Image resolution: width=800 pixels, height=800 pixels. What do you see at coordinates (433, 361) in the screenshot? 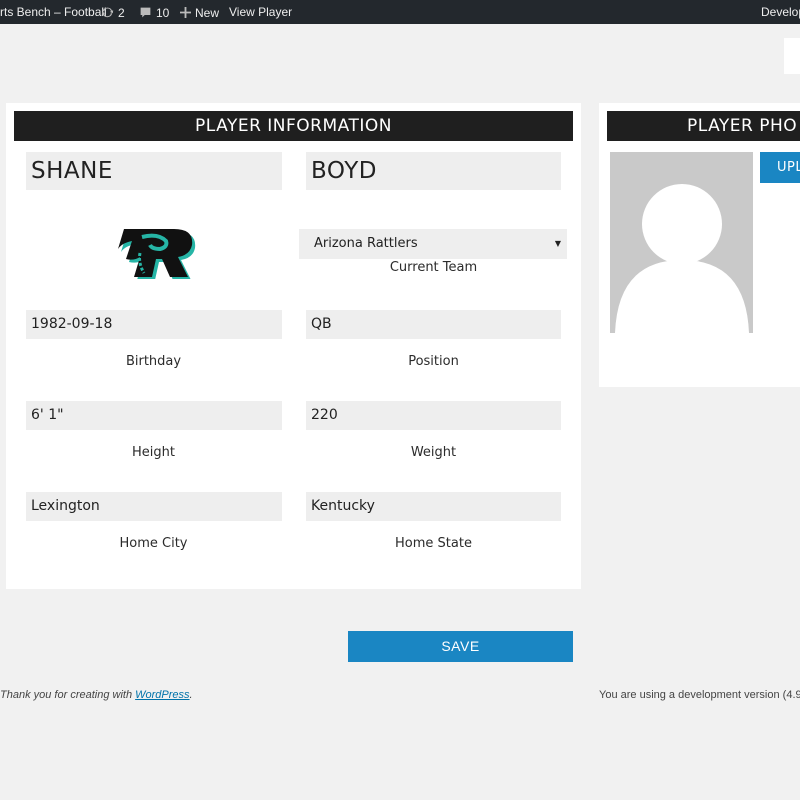
I see `position-label: Position` at bounding box center [433, 361].